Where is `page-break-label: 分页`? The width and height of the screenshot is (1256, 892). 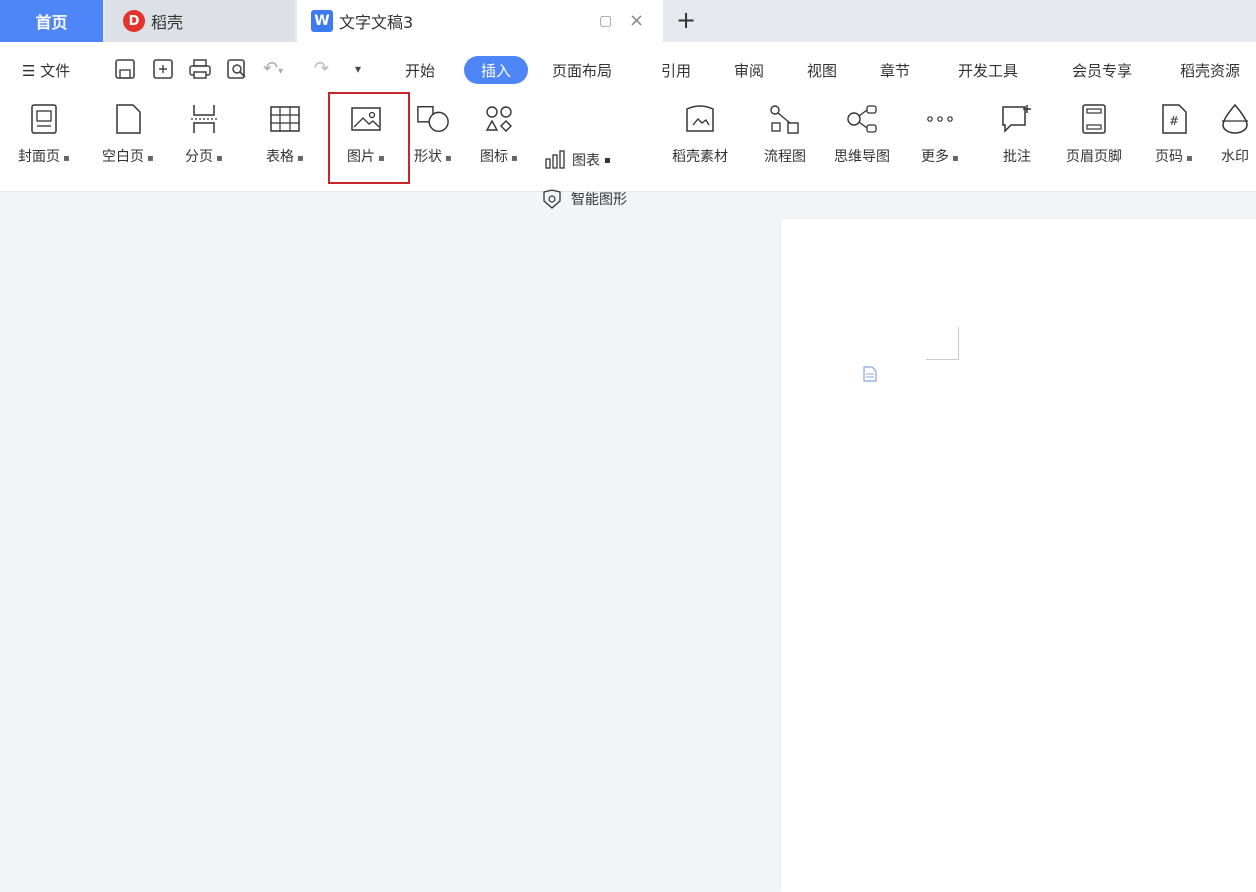
page-break-label: 分页 is located at coordinates (199, 157).